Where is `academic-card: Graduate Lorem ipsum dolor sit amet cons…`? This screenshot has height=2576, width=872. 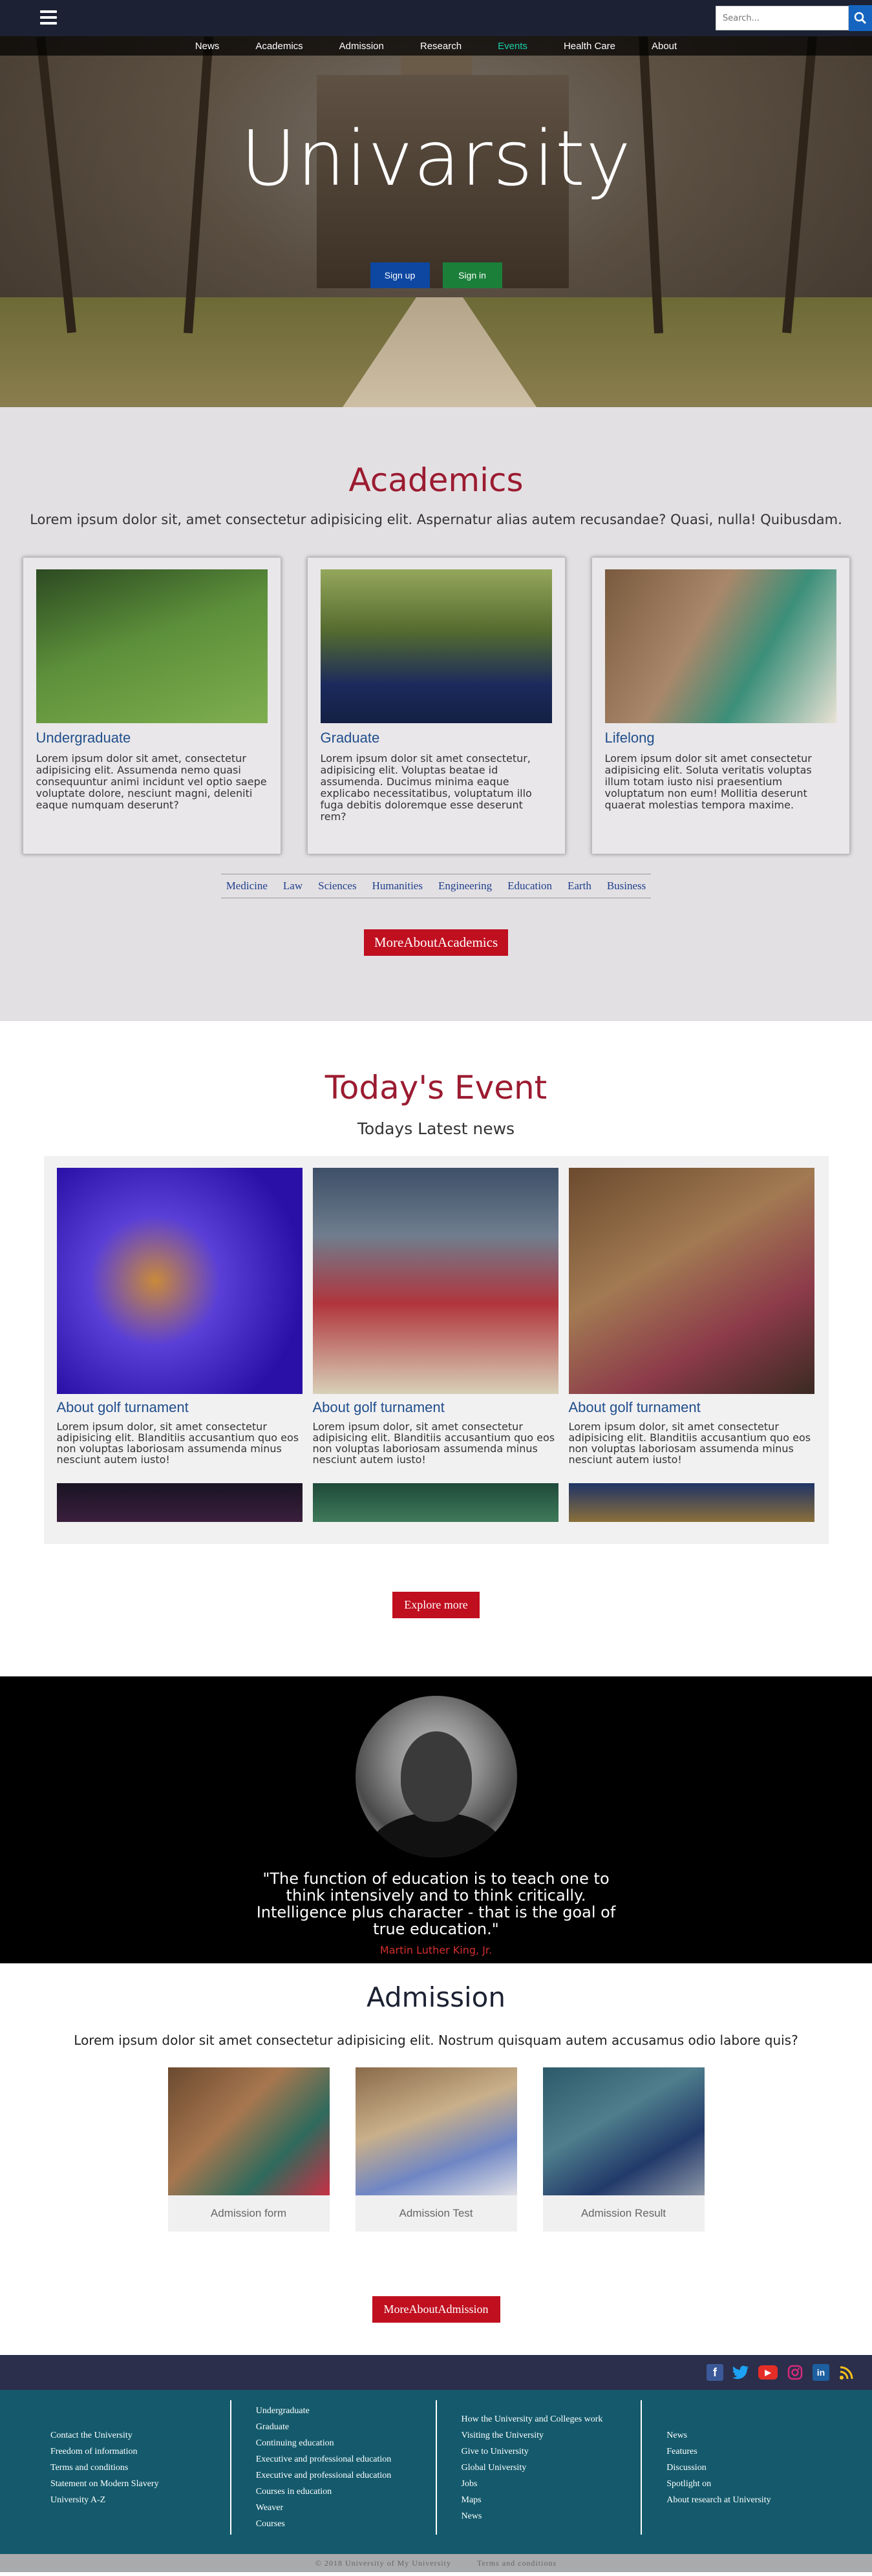
academic-card: Graduate Lorem ipsum dolor sit amet cons… is located at coordinates (436, 705).